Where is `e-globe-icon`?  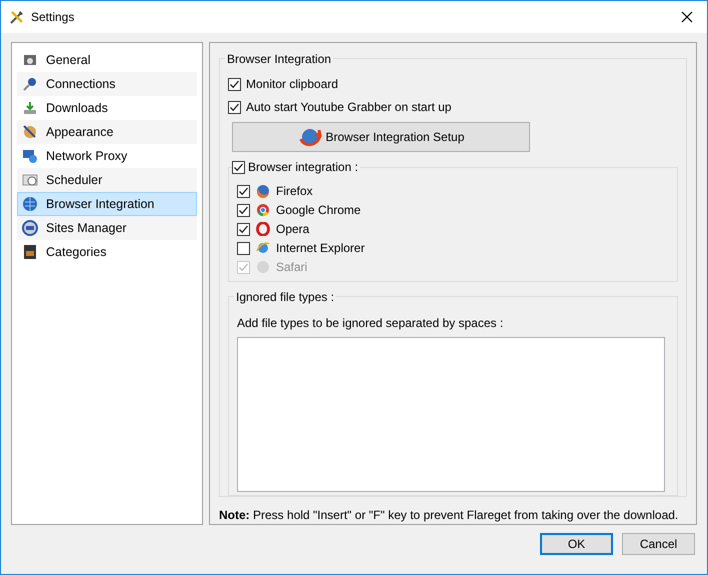
e-globe-icon is located at coordinates (263, 248).